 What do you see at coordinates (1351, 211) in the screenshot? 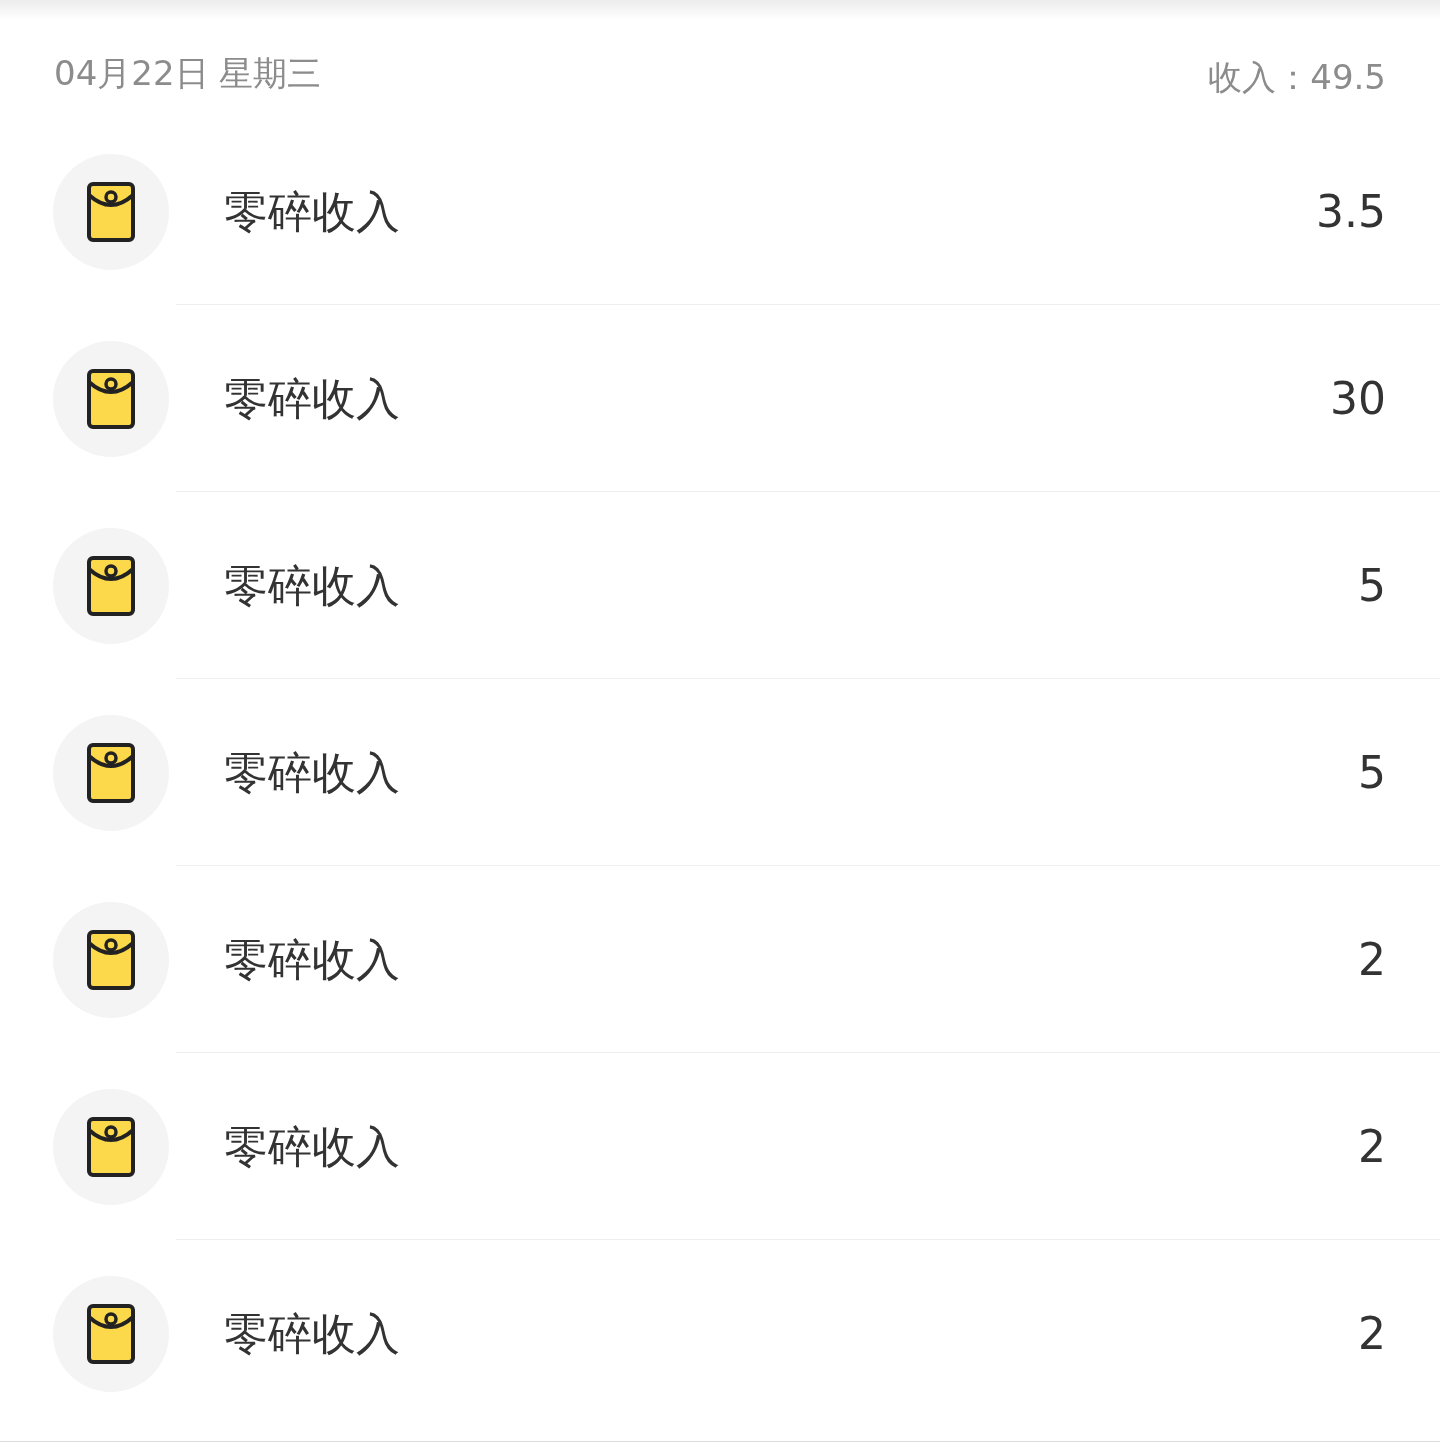
I see `entry-amount: 3.5` at bounding box center [1351, 211].